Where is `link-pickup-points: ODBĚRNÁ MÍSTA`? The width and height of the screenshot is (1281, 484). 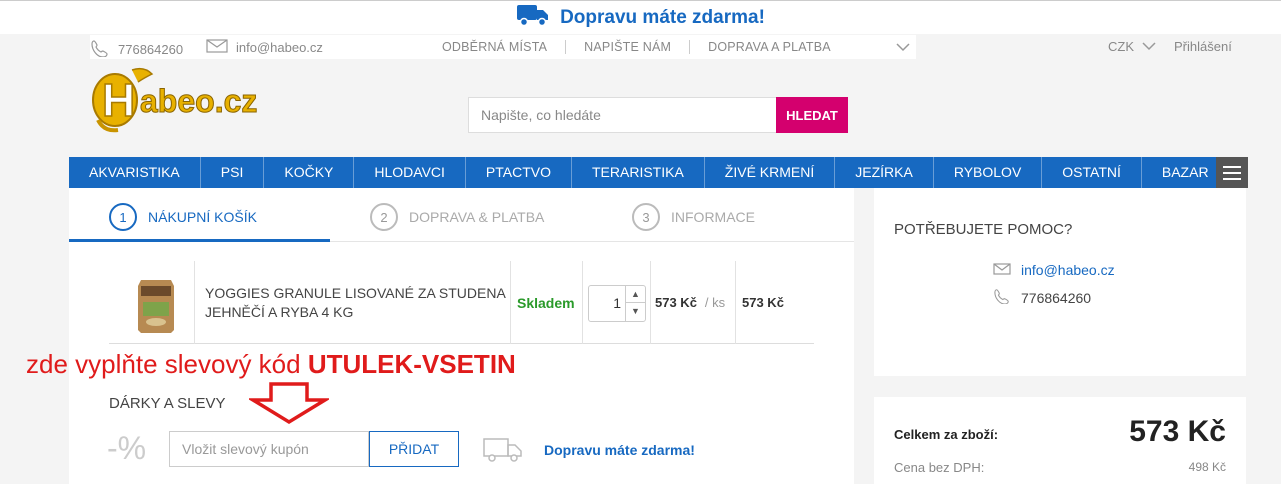
link-pickup-points: ODBĚRNÁ MÍSTA is located at coordinates (504, 47).